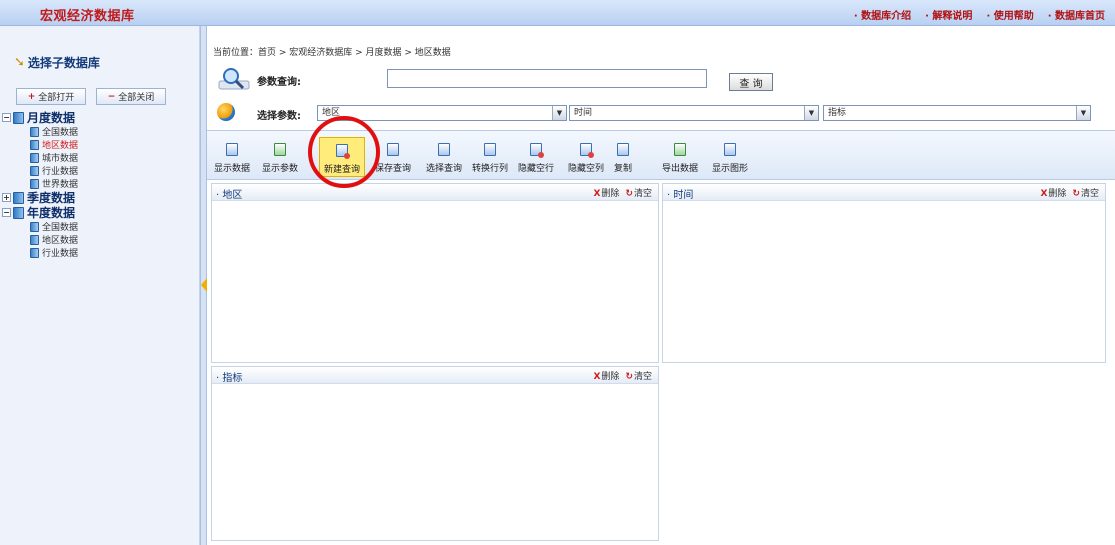 Image resolution: width=1115 pixels, height=545 pixels. Describe the element at coordinates (1076, 14) in the screenshot. I see `db-home-link: · 数据库首页` at that location.